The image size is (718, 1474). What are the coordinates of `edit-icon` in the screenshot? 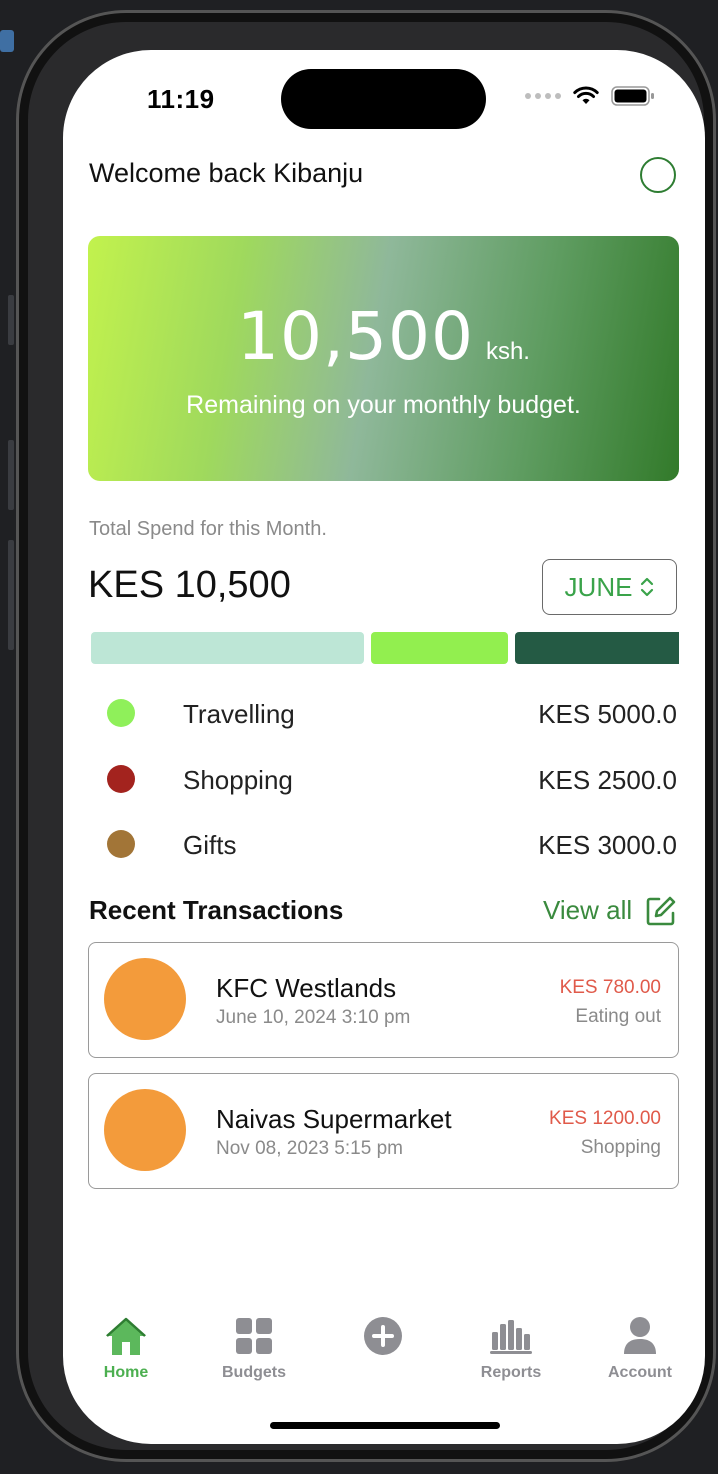 It's located at (661, 911).